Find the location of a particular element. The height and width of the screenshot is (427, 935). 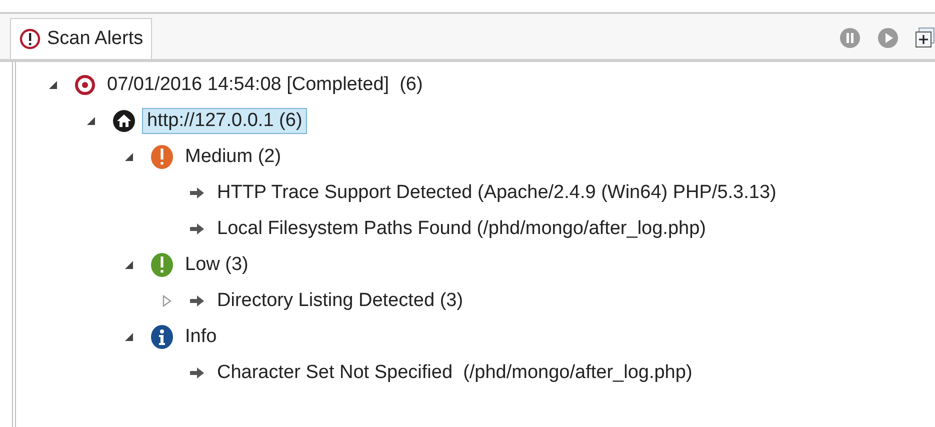

tree-item: Character Set Not Specified (/phd/mongo/after_log.php) is located at coordinates (455, 373).